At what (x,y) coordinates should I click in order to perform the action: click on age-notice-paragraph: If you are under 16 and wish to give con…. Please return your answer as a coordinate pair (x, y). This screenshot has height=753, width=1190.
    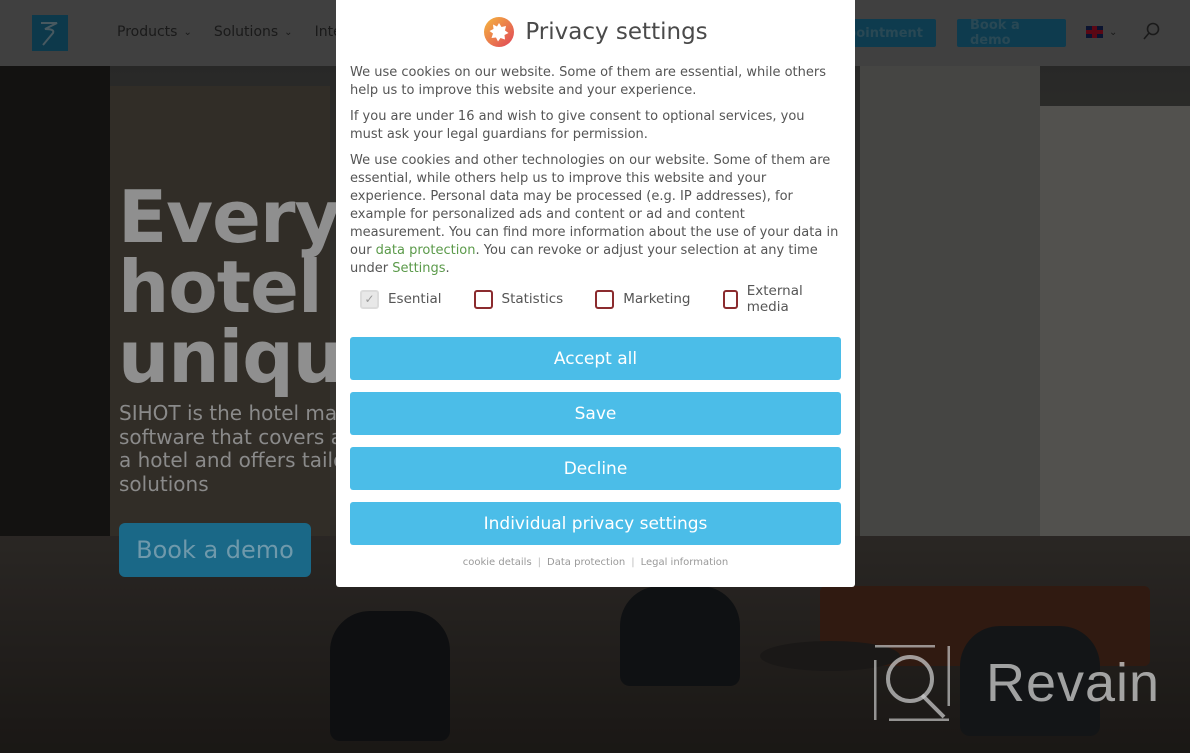
    Looking at the image, I should click on (577, 125).